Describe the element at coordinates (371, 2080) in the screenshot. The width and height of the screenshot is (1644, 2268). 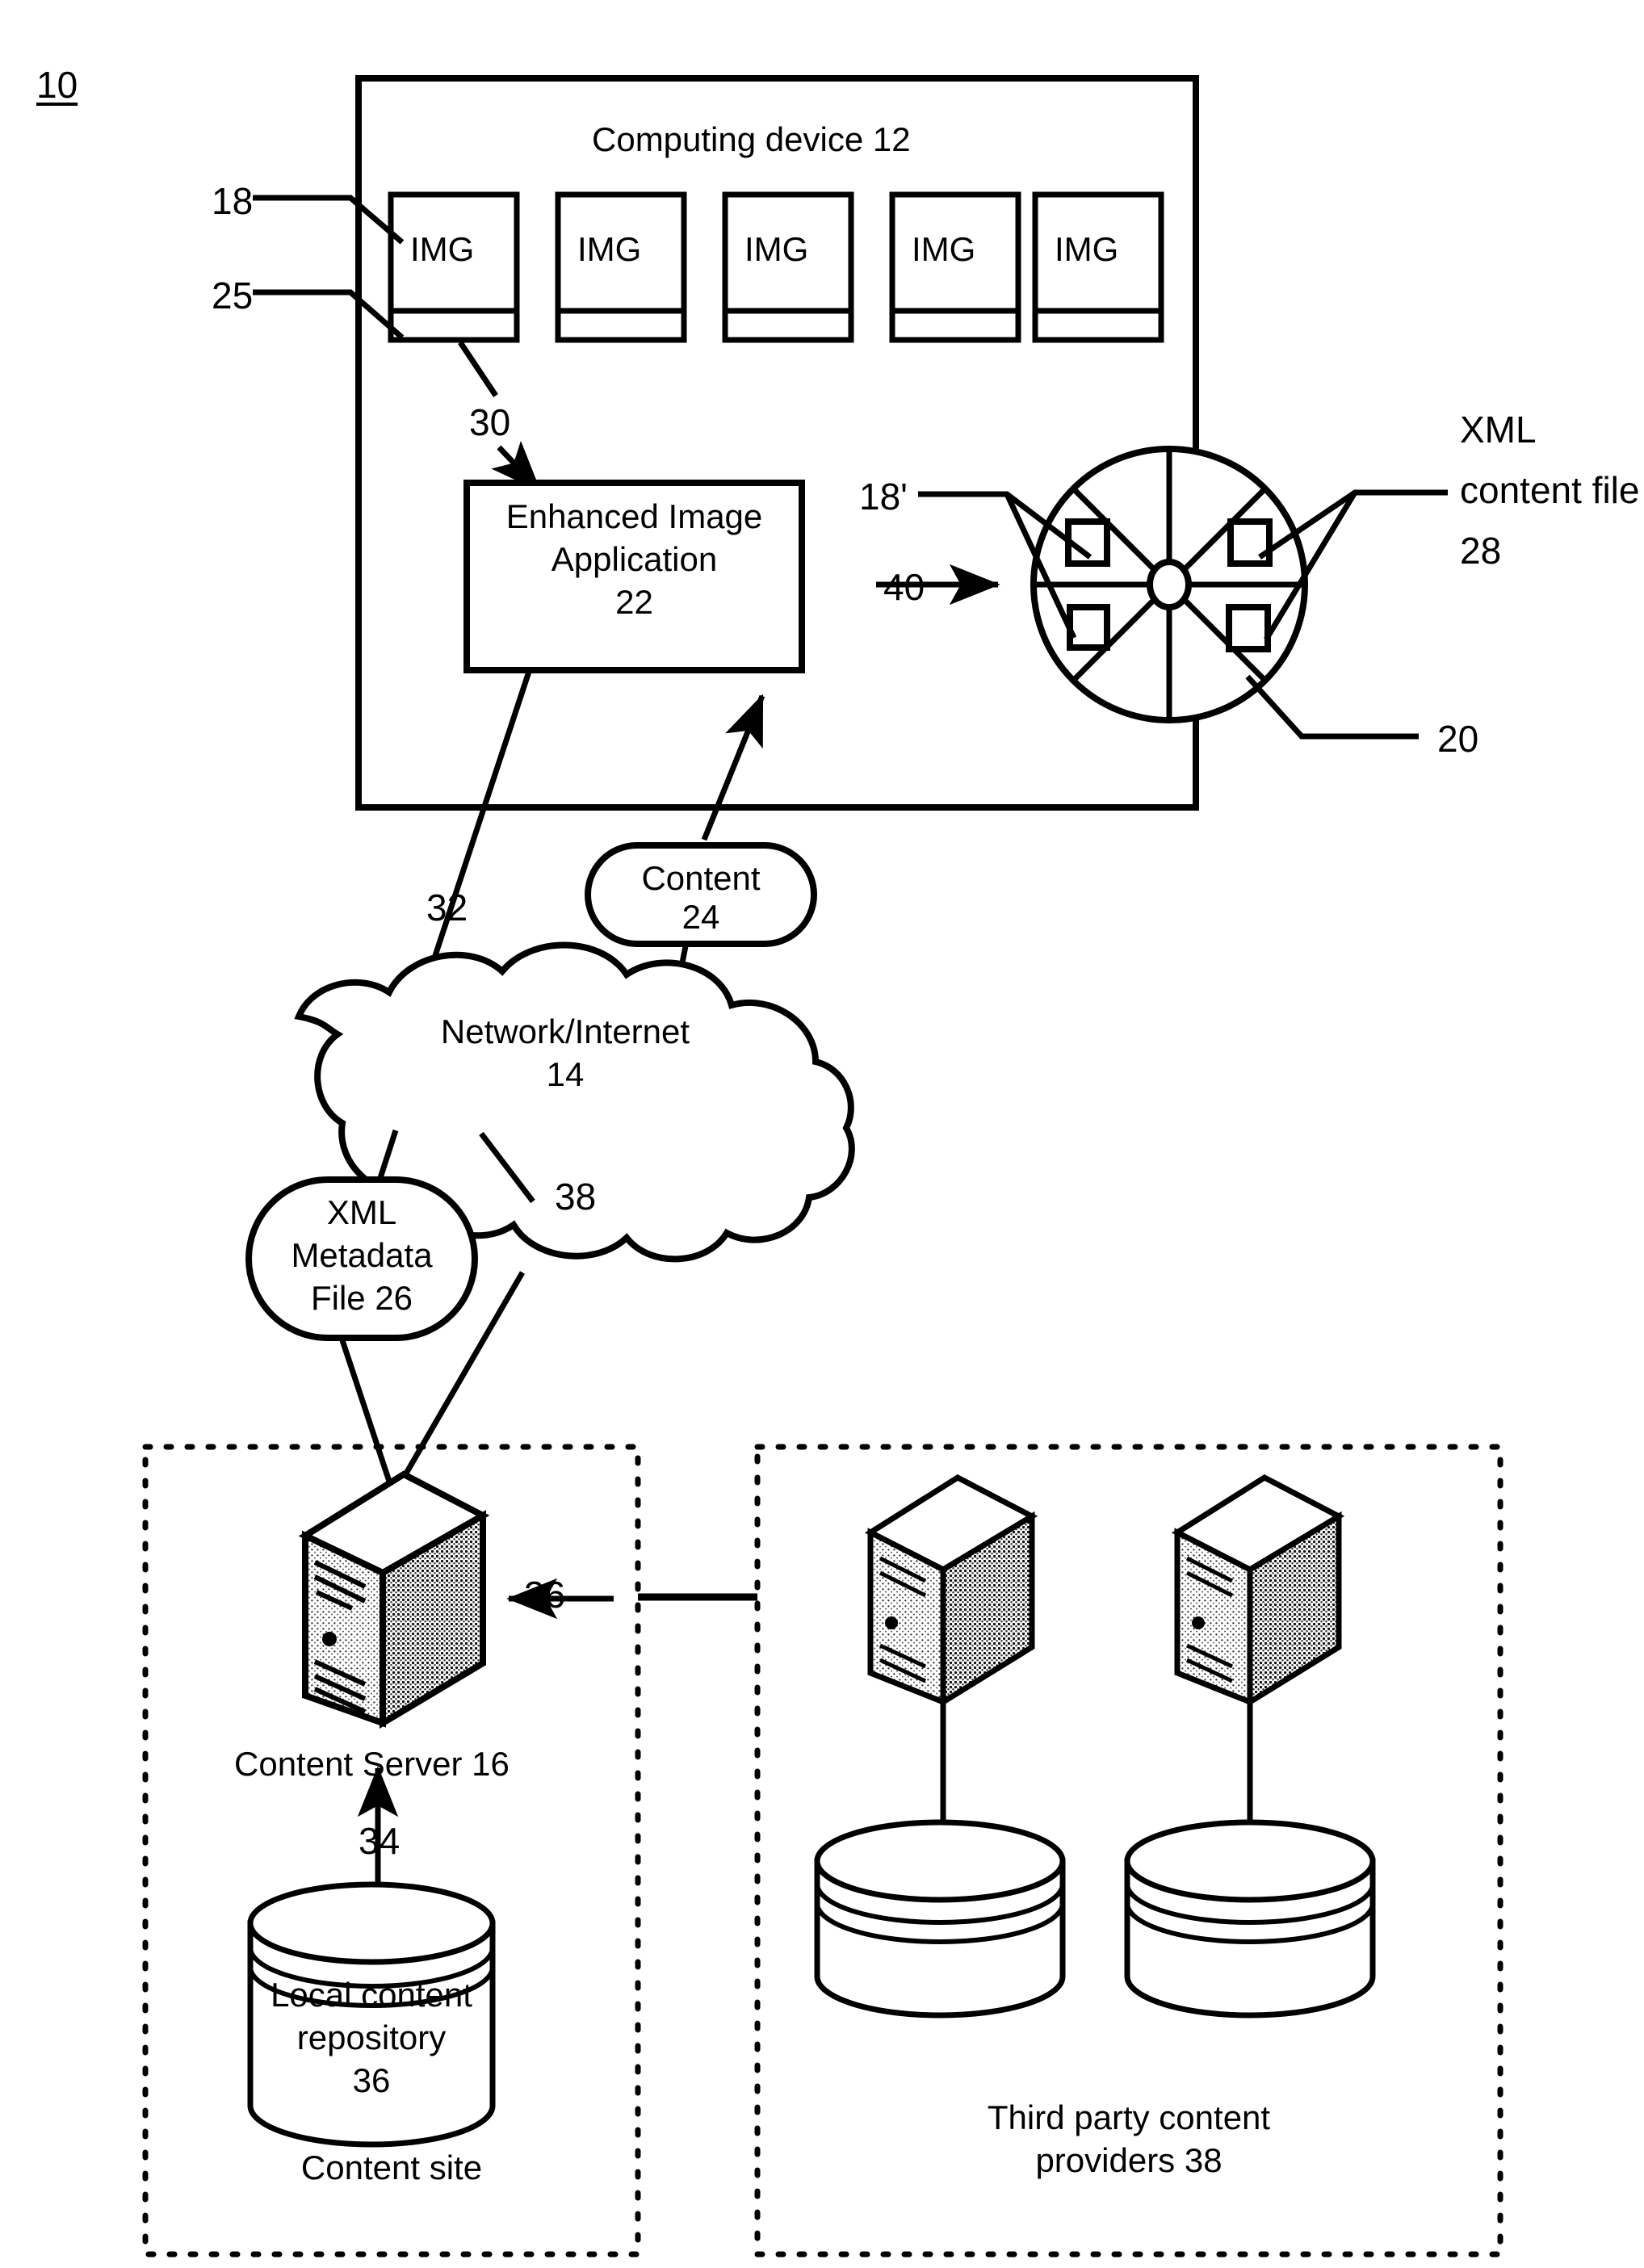
I see `repository-ref-36: 36` at that location.